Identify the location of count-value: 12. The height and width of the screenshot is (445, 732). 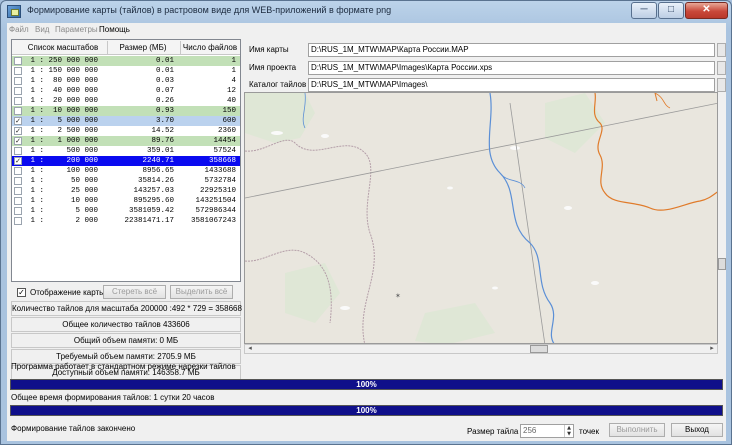
(231, 91).